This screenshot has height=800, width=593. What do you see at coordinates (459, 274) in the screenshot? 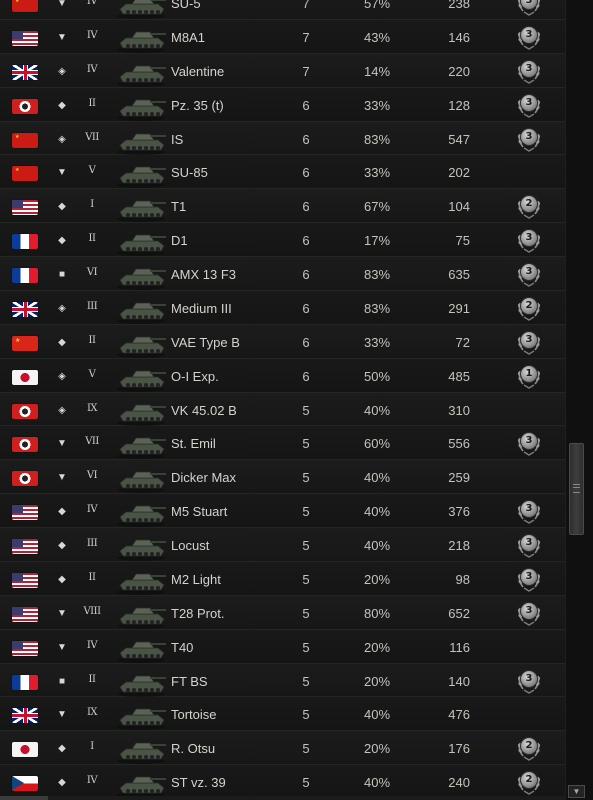
I see `average-xp: 635` at bounding box center [459, 274].